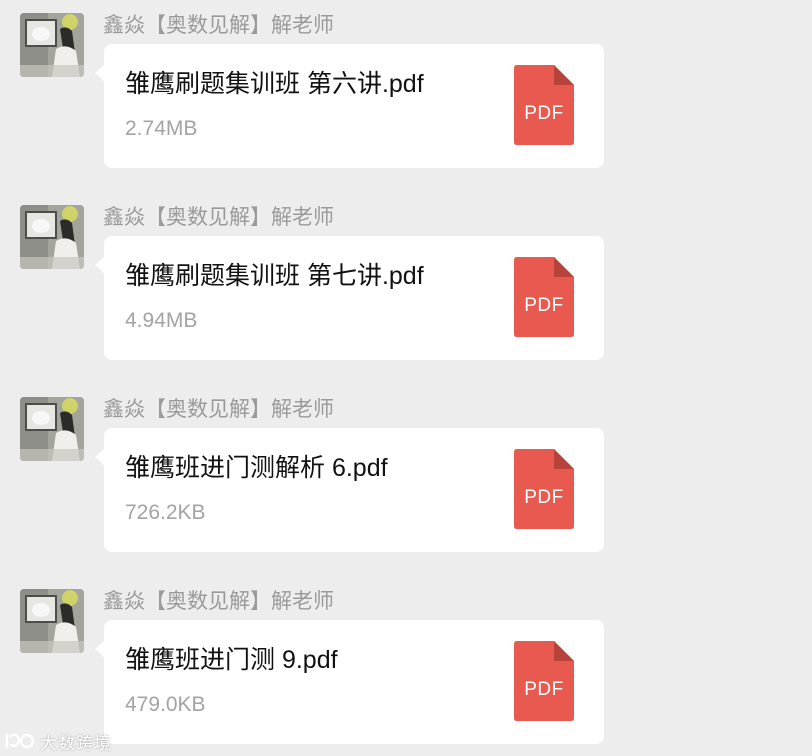 This screenshot has width=812, height=756. I want to click on file-size: 4.94MB, so click(161, 320).